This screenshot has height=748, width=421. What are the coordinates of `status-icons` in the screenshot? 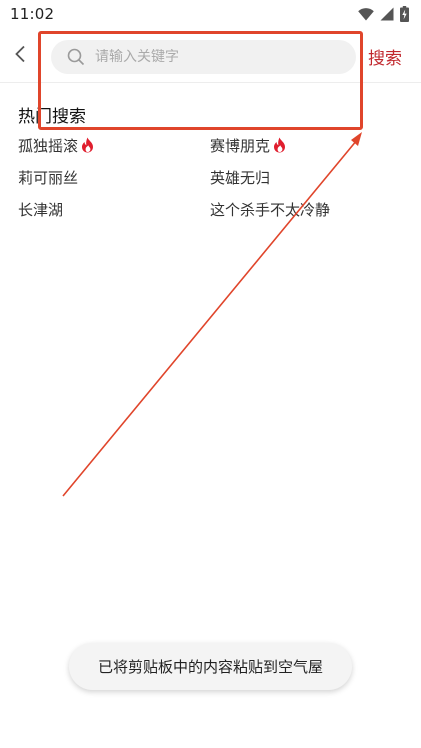 It's located at (383, 14).